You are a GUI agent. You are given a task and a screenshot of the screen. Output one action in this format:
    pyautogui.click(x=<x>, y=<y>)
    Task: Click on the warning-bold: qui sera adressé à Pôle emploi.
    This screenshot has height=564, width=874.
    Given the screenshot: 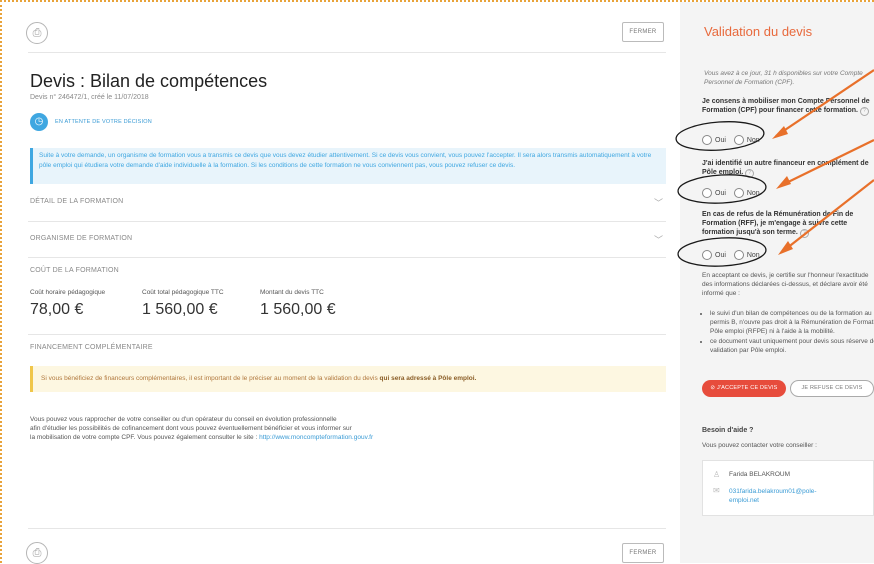 What is the action you would take?
    pyautogui.click(x=428, y=378)
    